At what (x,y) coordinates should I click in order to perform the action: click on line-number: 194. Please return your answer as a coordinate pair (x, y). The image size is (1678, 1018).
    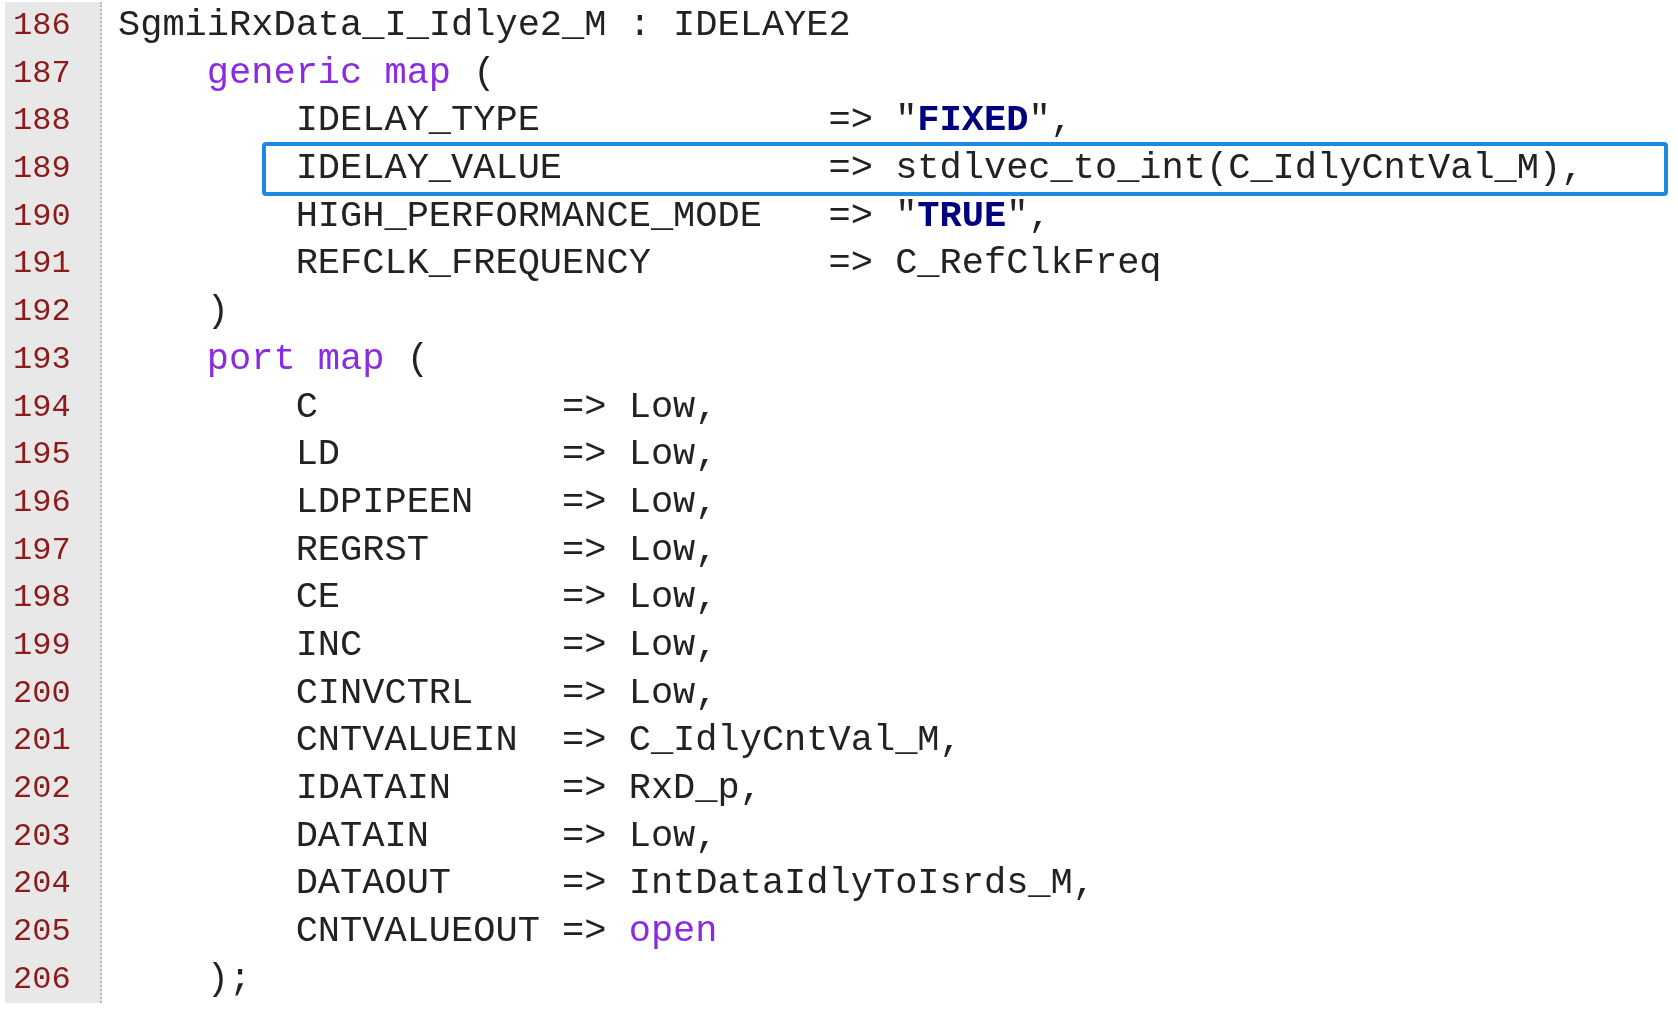
    Looking at the image, I should click on (42, 407).